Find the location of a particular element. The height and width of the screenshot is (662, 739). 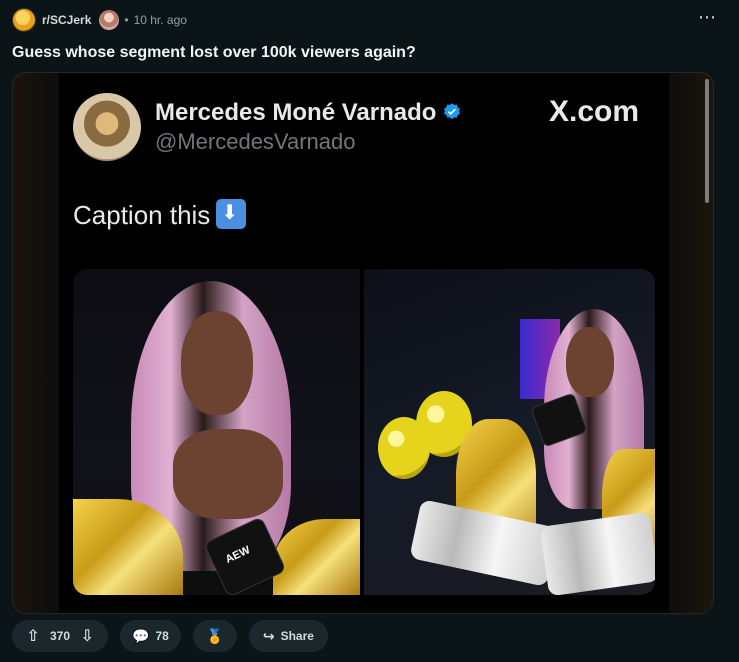

vote-score: 370 is located at coordinates (60, 636).